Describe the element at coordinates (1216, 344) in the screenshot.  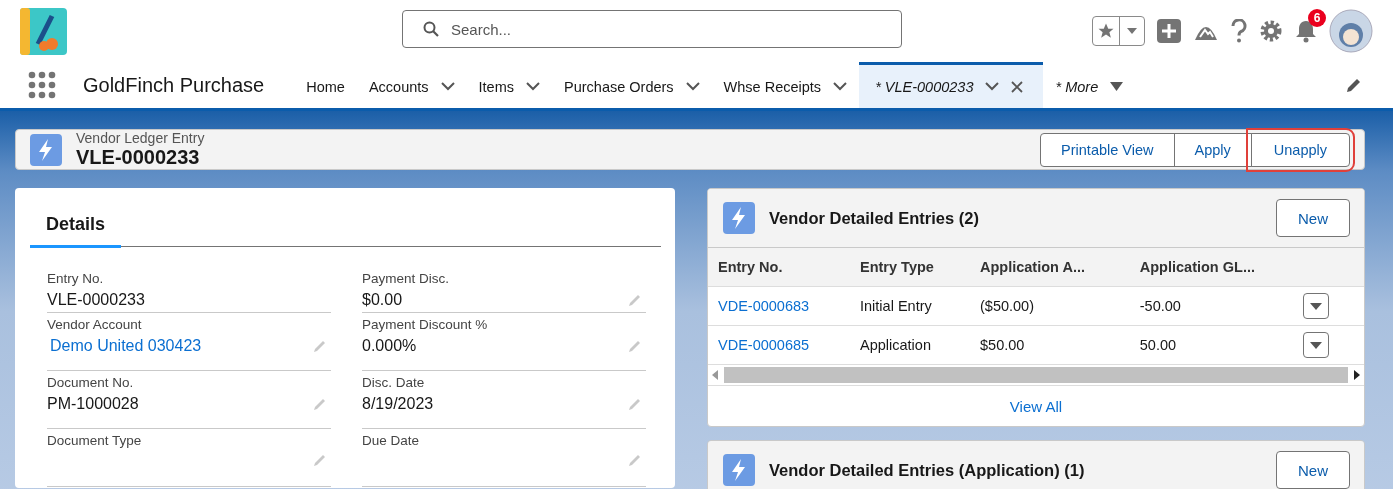
I see `table-cell: 50.00` at that location.